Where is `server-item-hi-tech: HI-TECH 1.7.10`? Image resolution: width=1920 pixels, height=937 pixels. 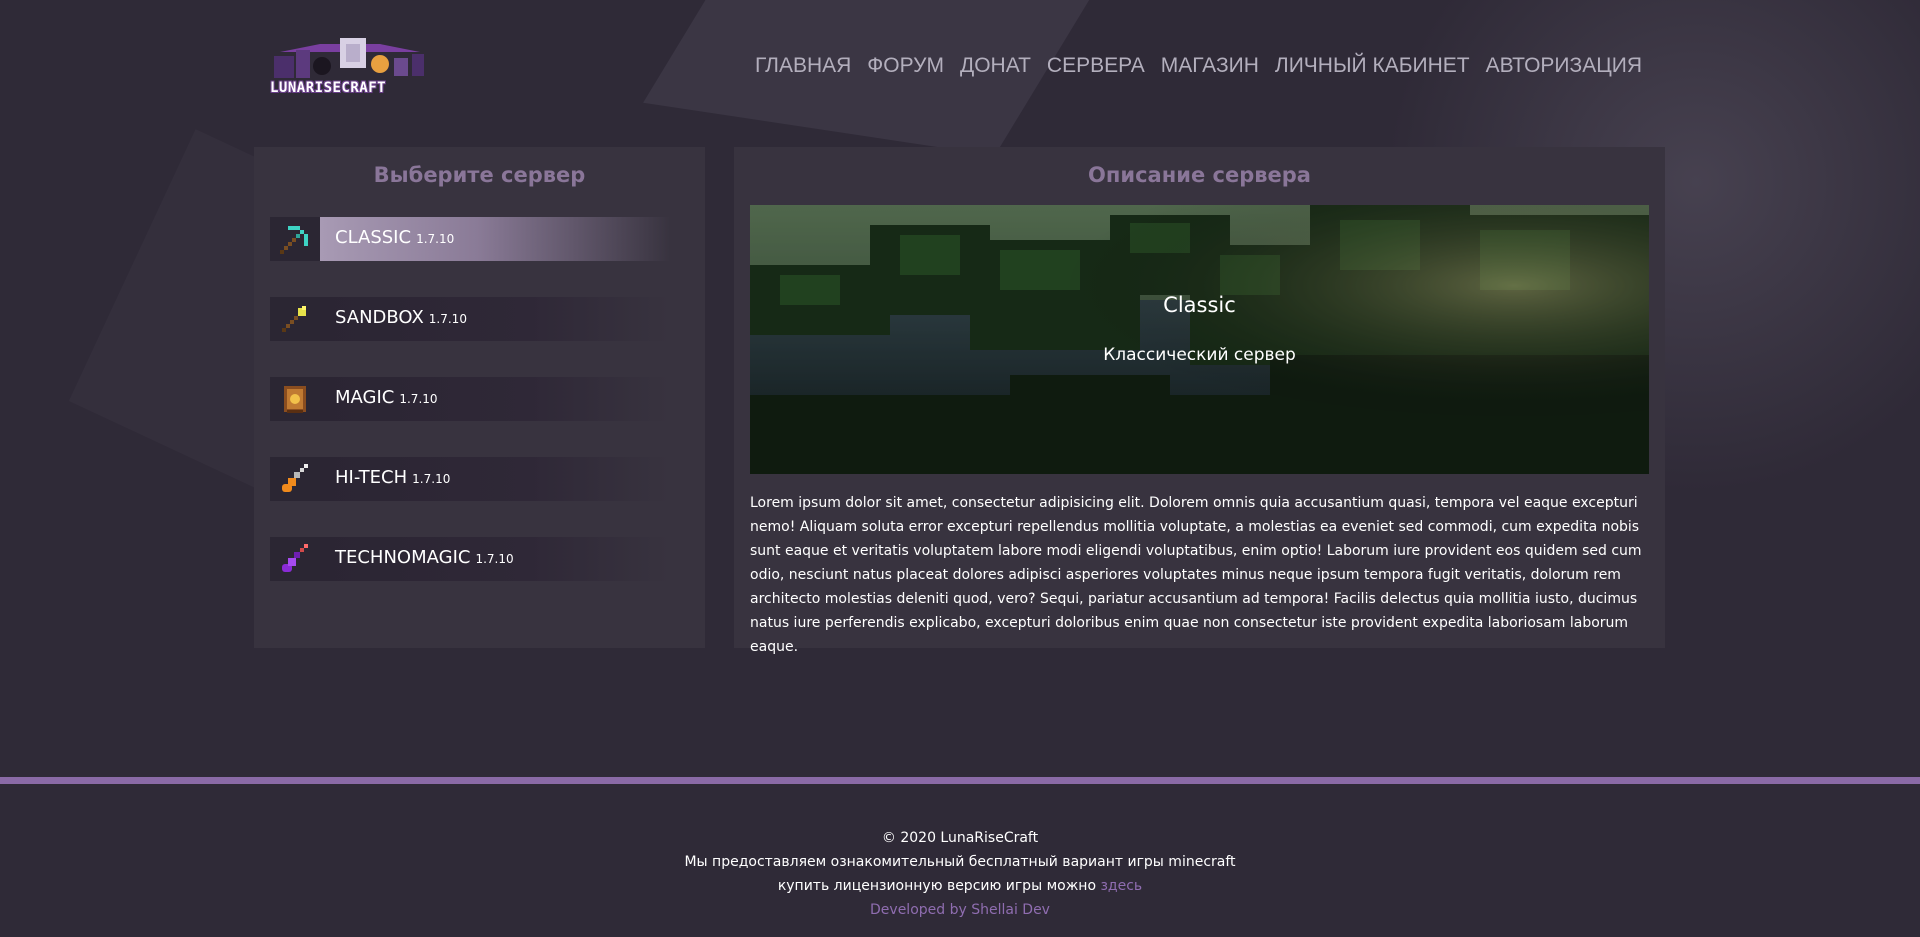 server-item-hi-tech: HI-TECH 1.7.10 is located at coordinates (470, 479).